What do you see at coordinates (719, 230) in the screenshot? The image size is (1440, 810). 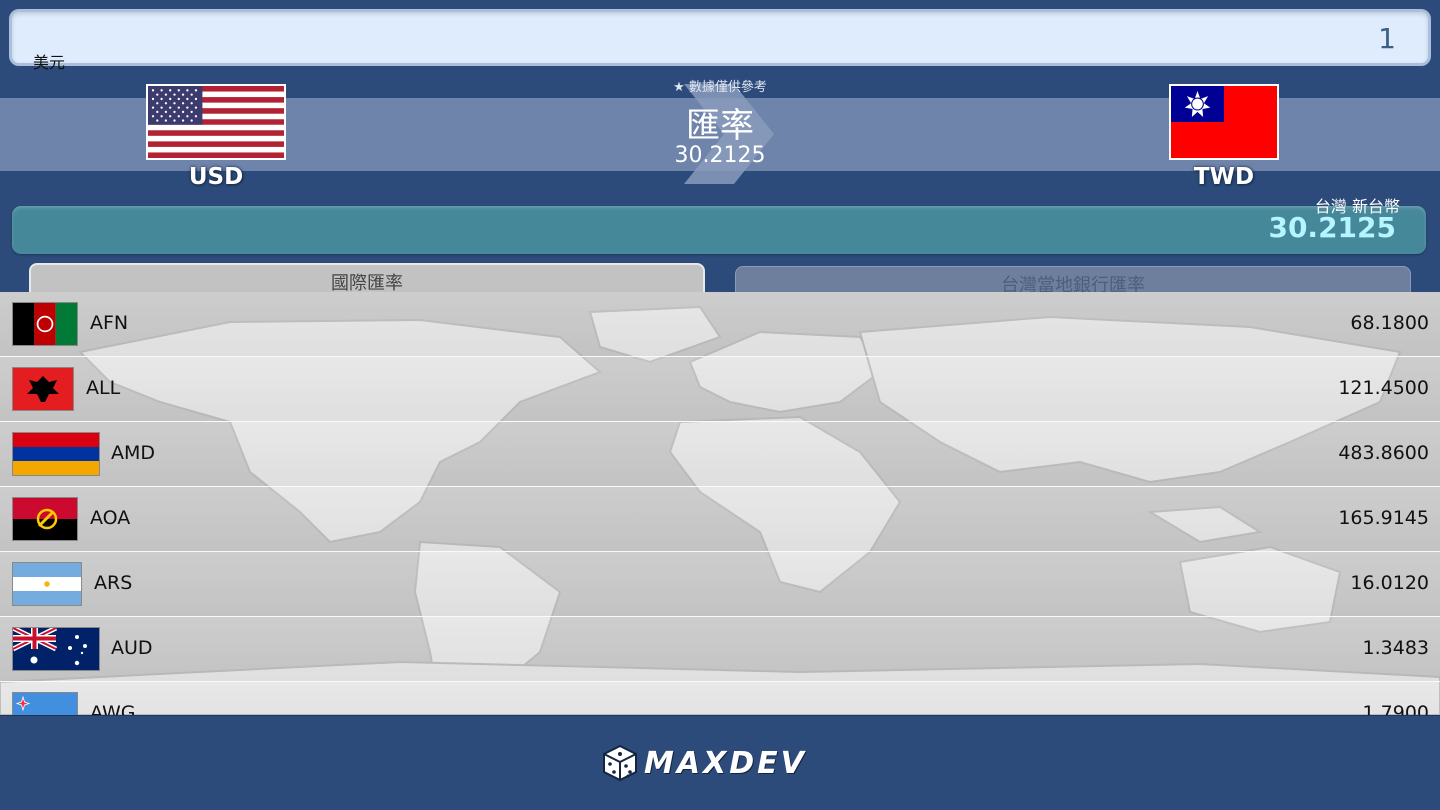 I see `result-bar` at bounding box center [719, 230].